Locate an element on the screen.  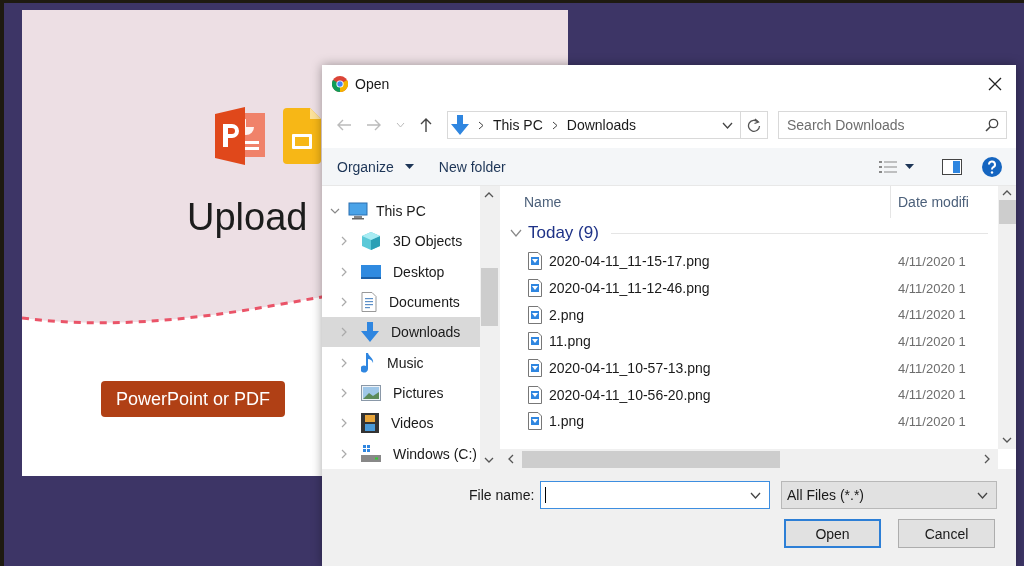
chevron-left-icon is located at coordinates (511, 459).